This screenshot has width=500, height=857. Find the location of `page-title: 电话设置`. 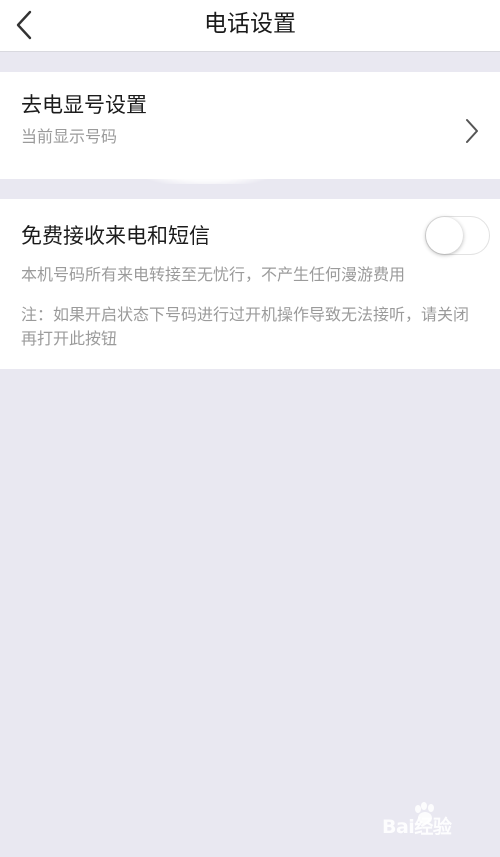

page-title: 电话设置 is located at coordinates (250, 24).